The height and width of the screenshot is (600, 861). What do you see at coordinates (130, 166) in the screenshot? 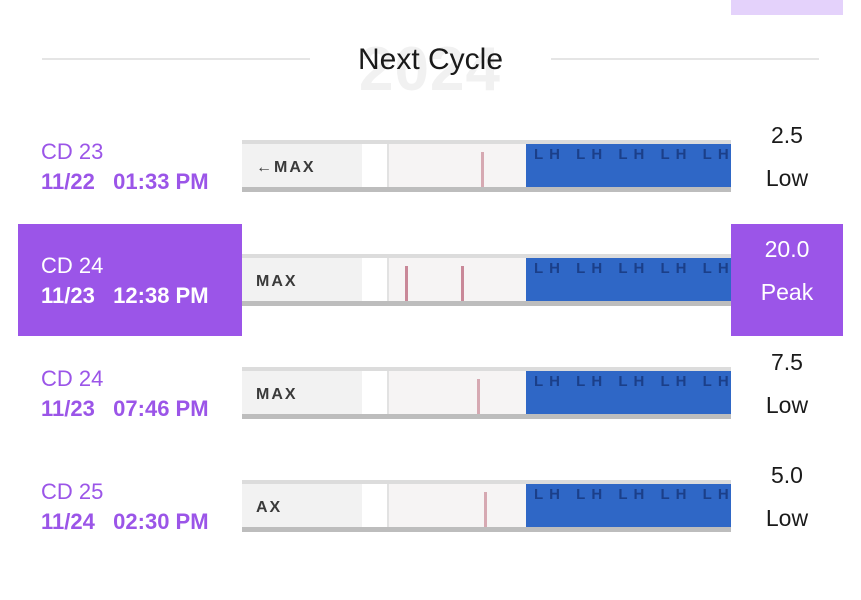
I see `test-info: CD 23 11/22 01:33 PM` at bounding box center [130, 166].